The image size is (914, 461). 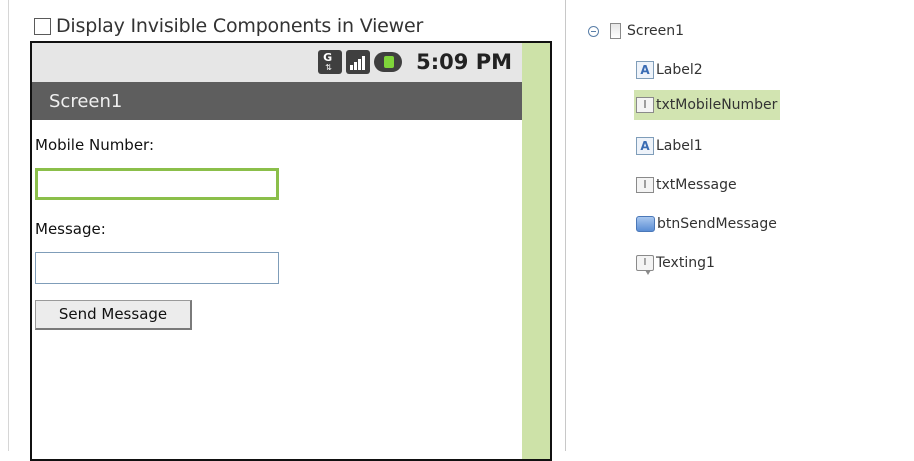 What do you see at coordinates (645, 224) in the screenshot?
I see `button-icon` at bounding box center [645, 224].